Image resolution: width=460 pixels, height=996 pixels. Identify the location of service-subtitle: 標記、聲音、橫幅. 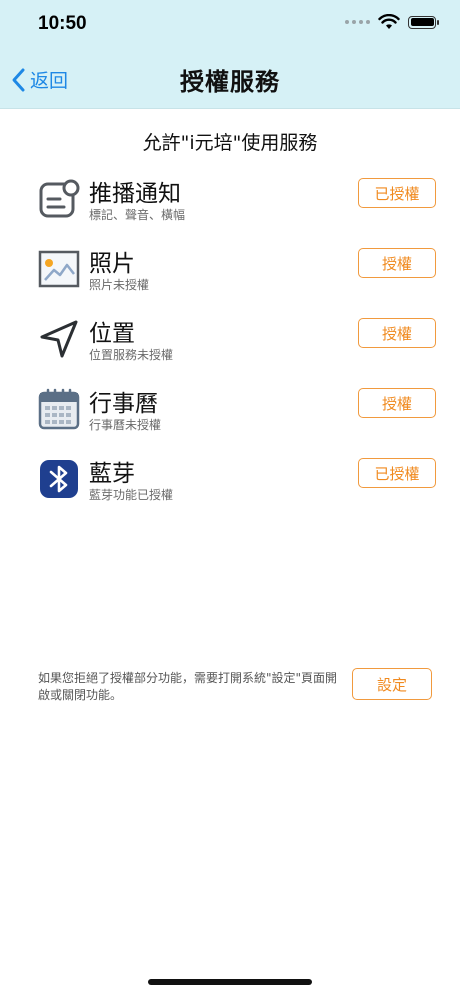
(137, 215).